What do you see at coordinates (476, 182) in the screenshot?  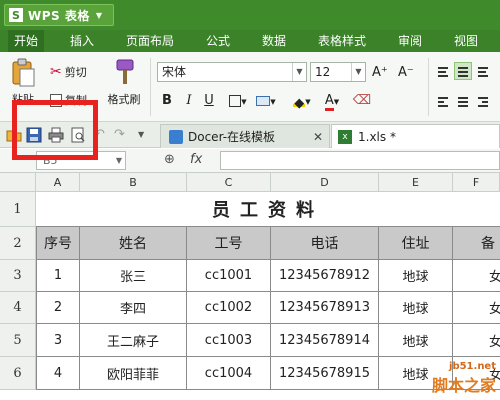 I see `column-header: F` at bounding box center [476, 182].